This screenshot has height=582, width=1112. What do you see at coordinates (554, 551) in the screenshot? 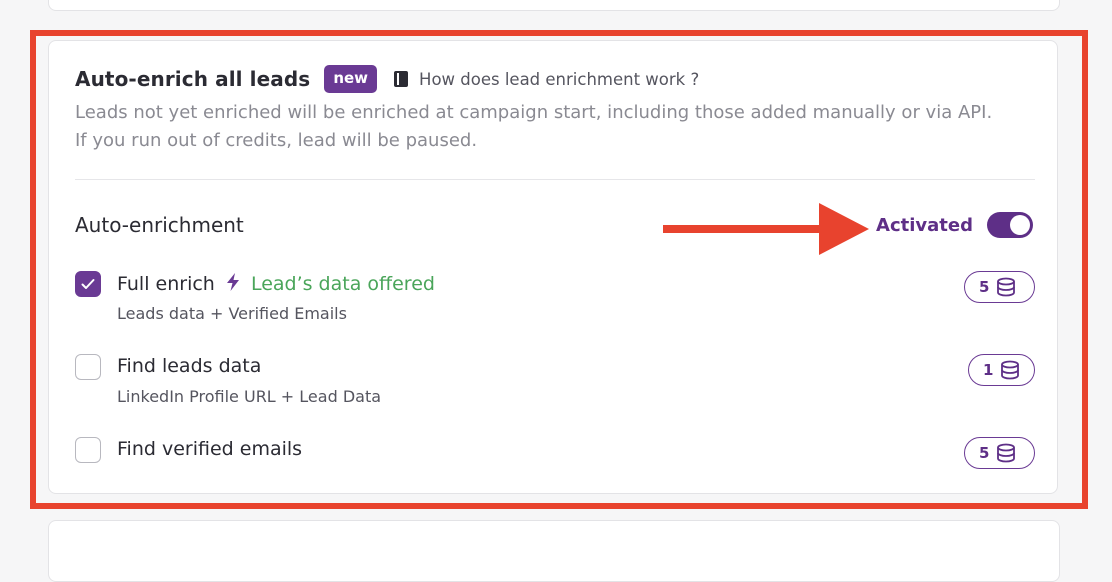
I see `next-card` at bounding box center [554, 551].